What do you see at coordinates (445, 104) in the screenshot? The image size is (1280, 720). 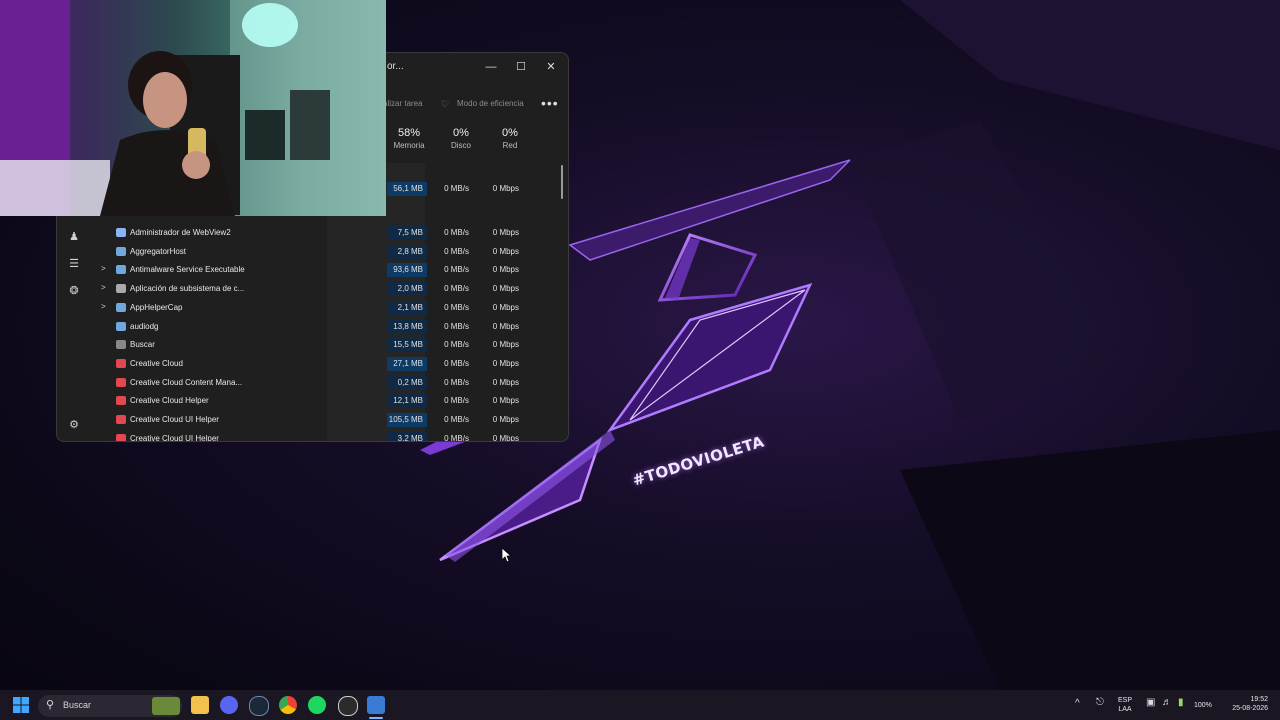 I see `efficiency-icon: ♡` at bounding box center [445, 104].